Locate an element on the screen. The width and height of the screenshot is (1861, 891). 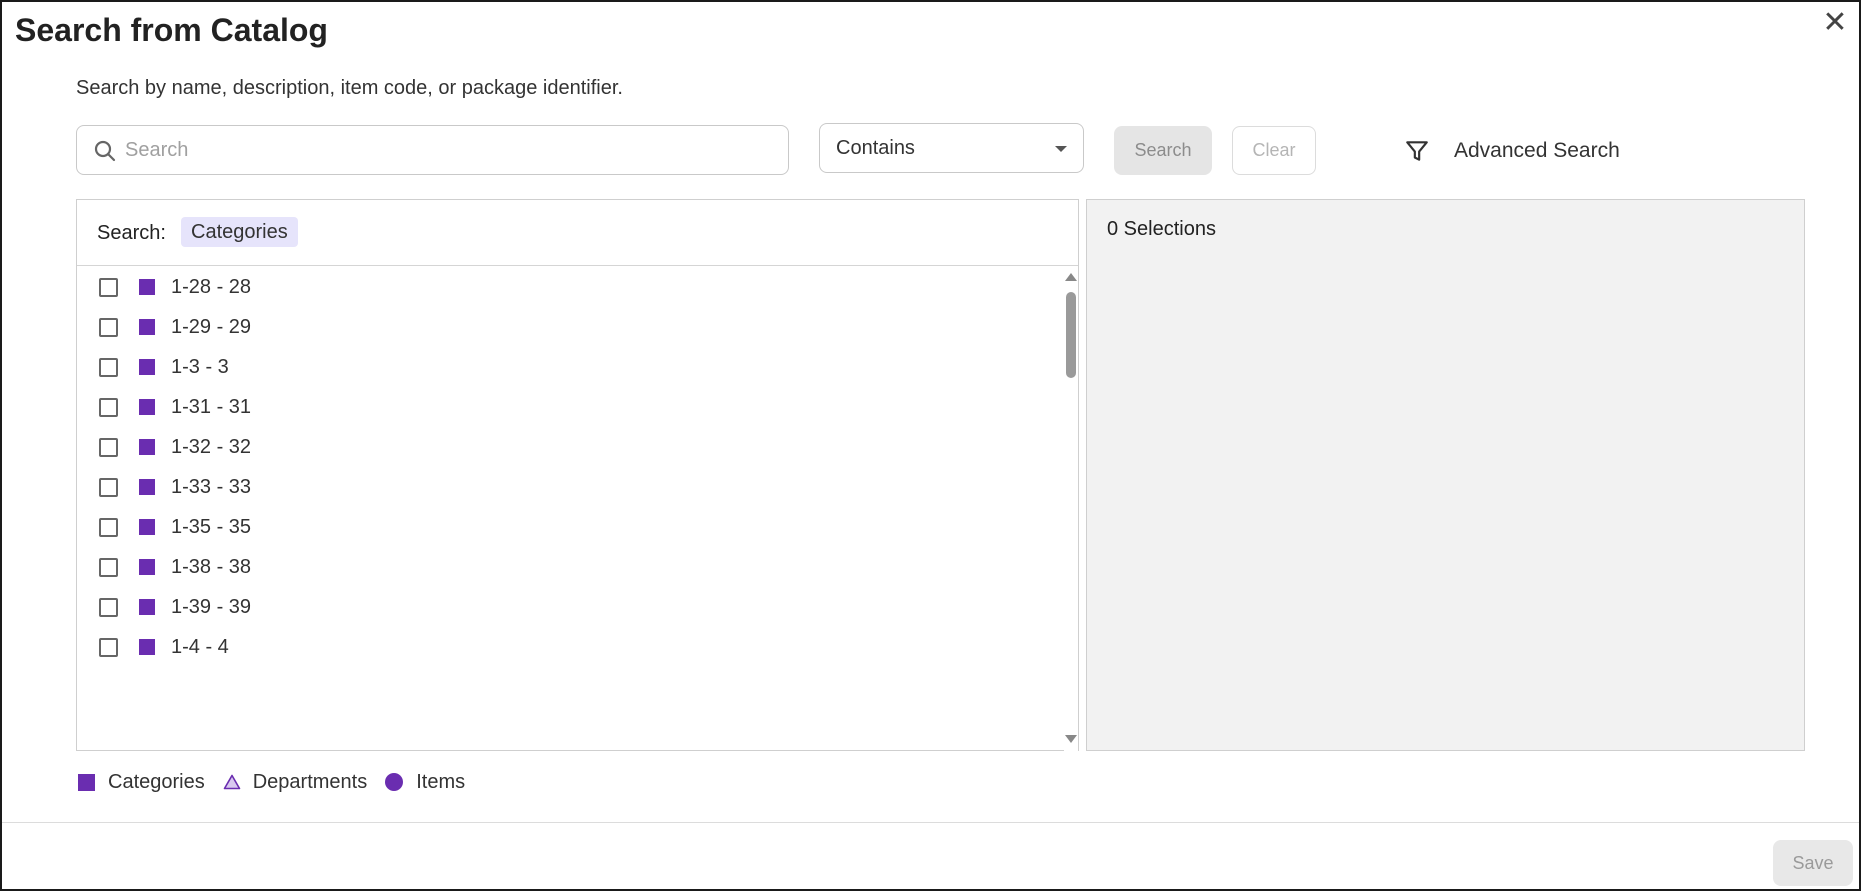
chevron-down-icon is located at coordinates (1061, 149).